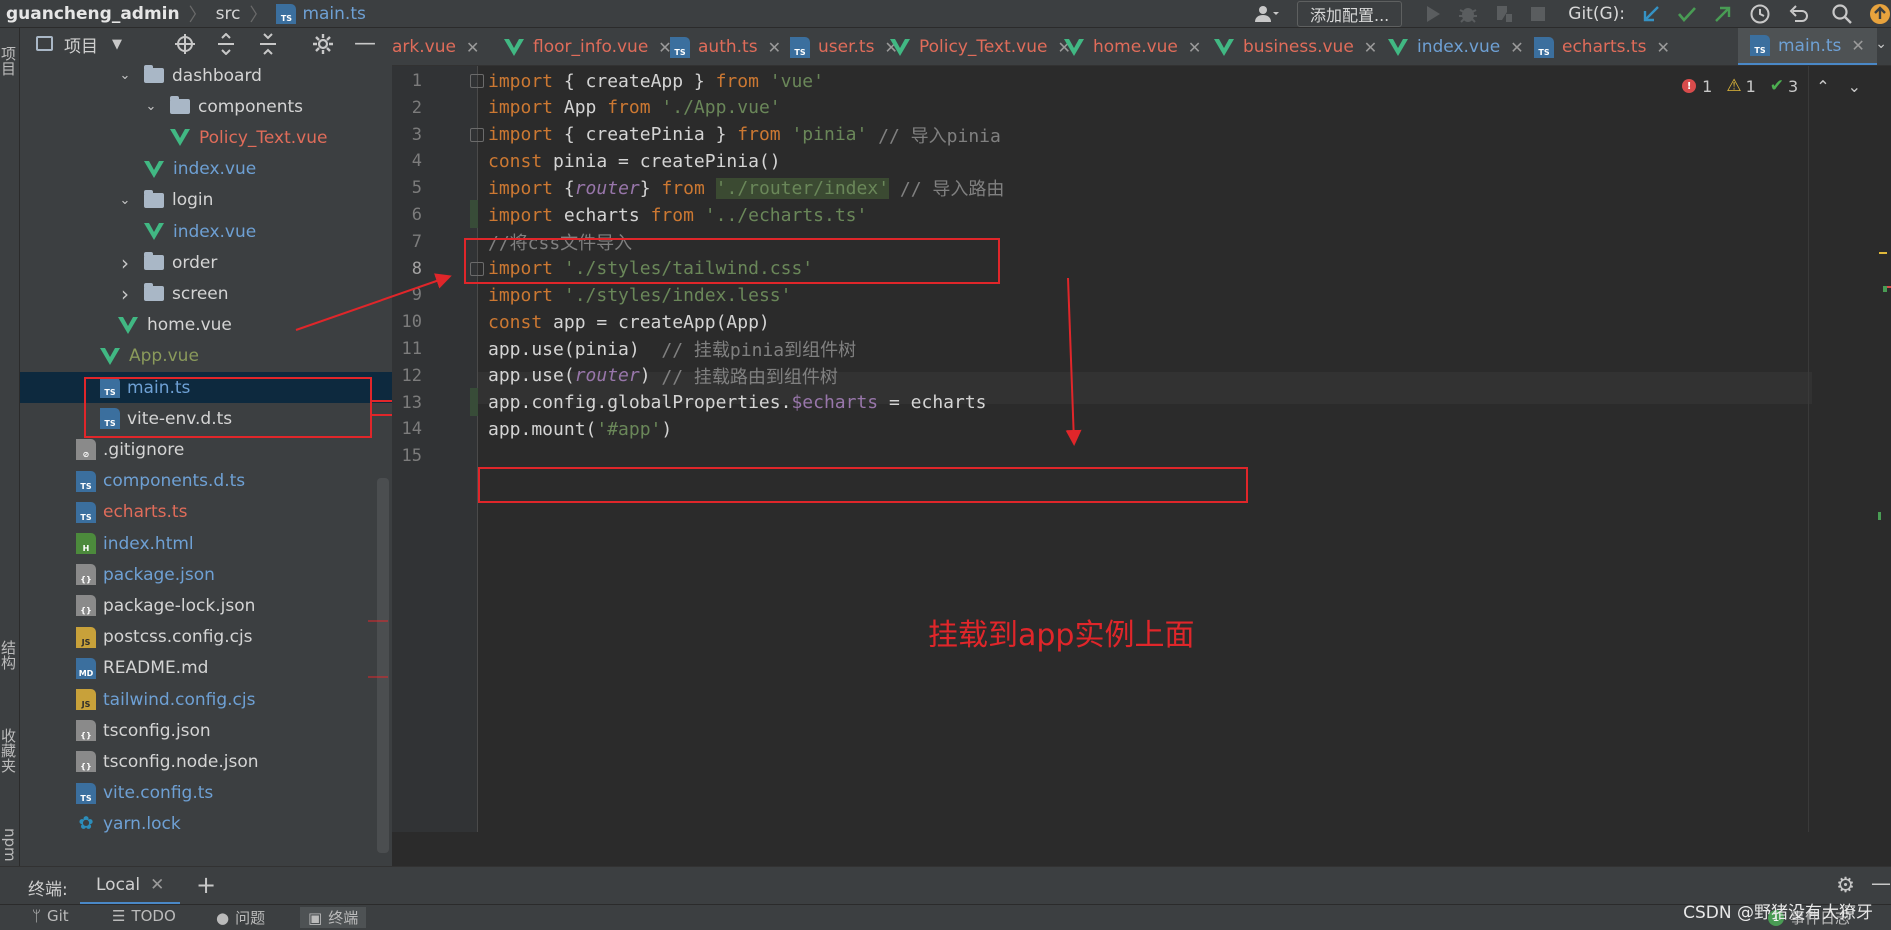 Image resolution: width=1891 pixels, height=930 pixels. Describe the element at coordinates (945, 917) in the screenshot. I see `status-bar: ᛘ Git ☰ TODO ● 问题 ▣ 终端 1 事件日志` at that location.